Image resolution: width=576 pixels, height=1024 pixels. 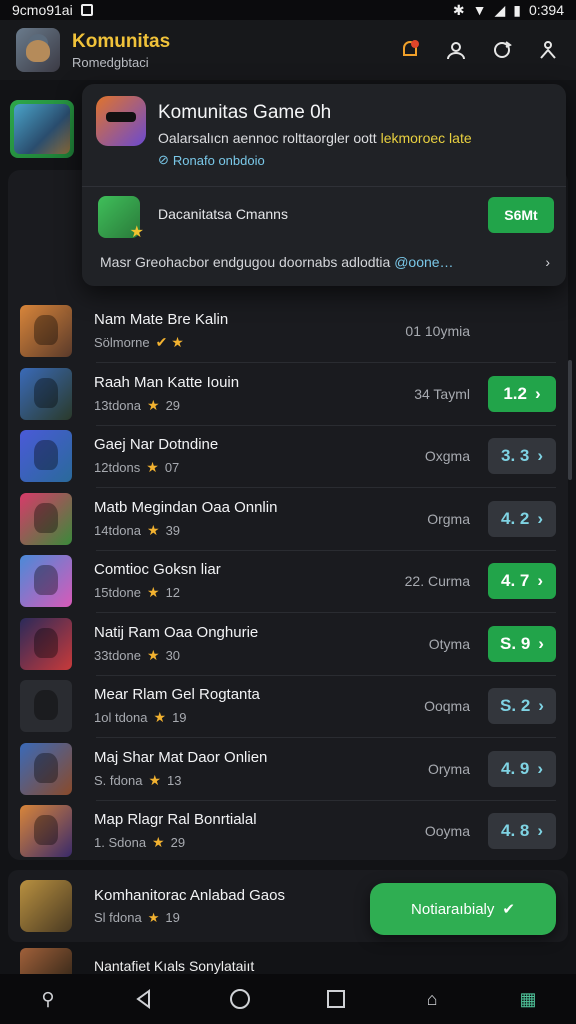 What do you see at coordinates (500, 9) in the screenshot?
I see `signal-icon: ◢` at bounding box center [500, 9].